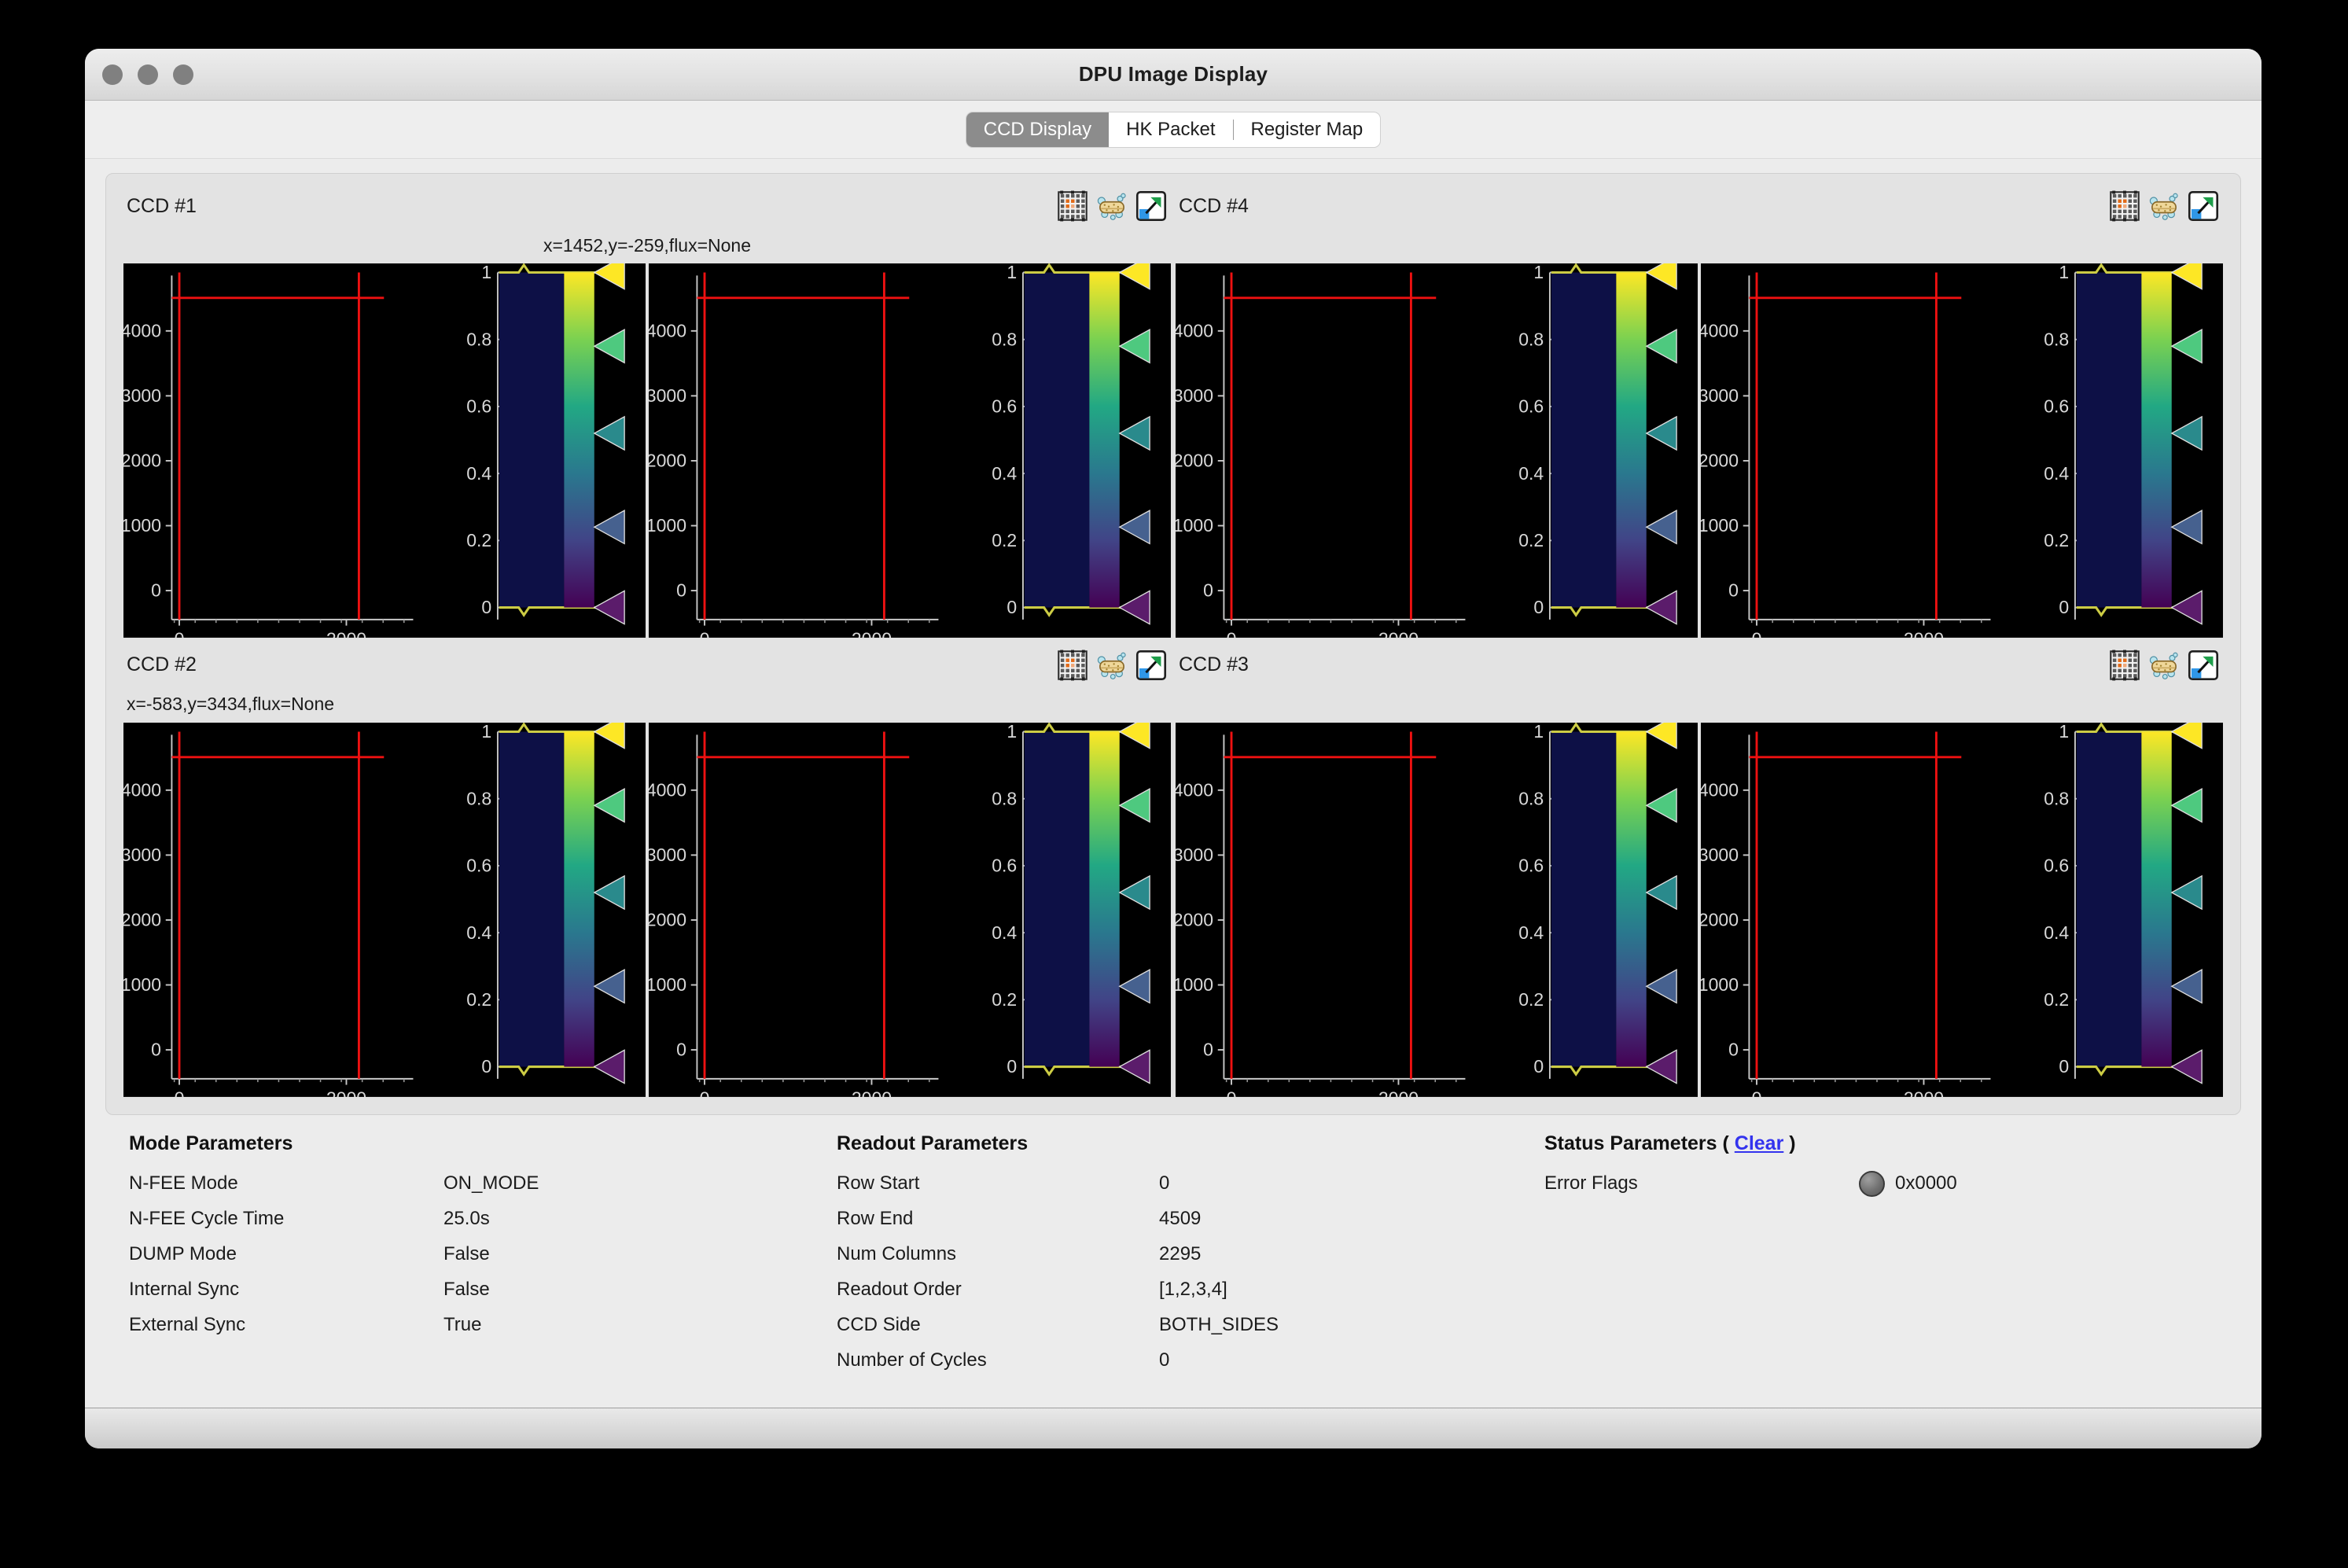 Image resolution: width=2348 pixels, height=1568 pixels. Describe the element at coordinates (1307, 129) in the screenshot. I see `tab-register-map: Register Map` at that location.